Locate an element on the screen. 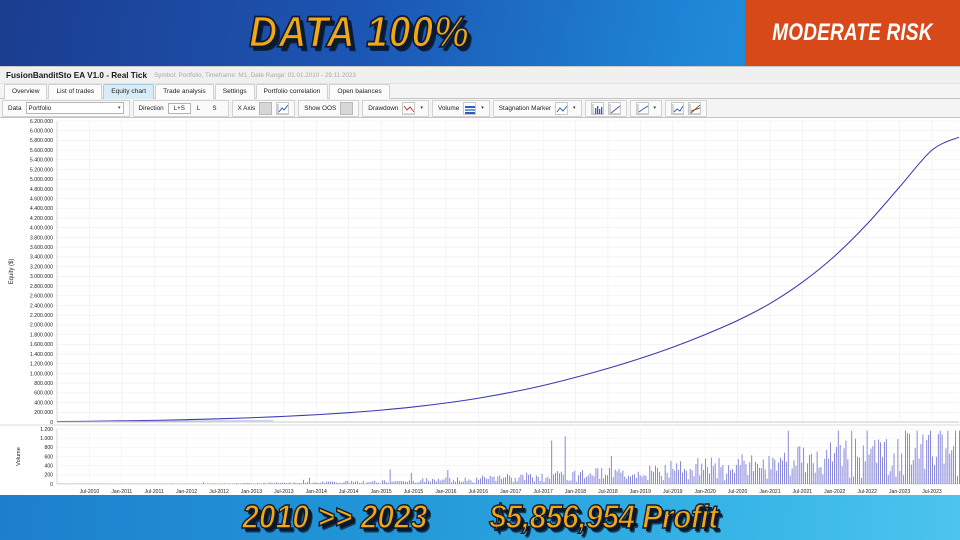  y-axis-tick-label: 1.200.000 is located at coordinates (41, 365).